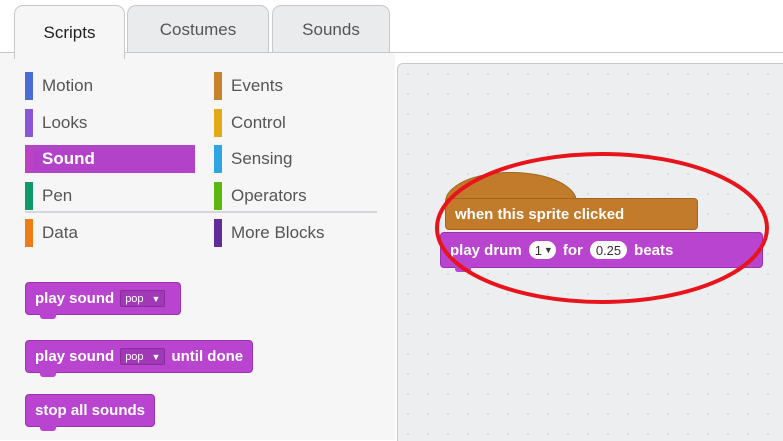  What do you see at coordinates (299, 159) in the screenshot?
I see `category-sensing: Sensing` at bounding box center [299, 159].